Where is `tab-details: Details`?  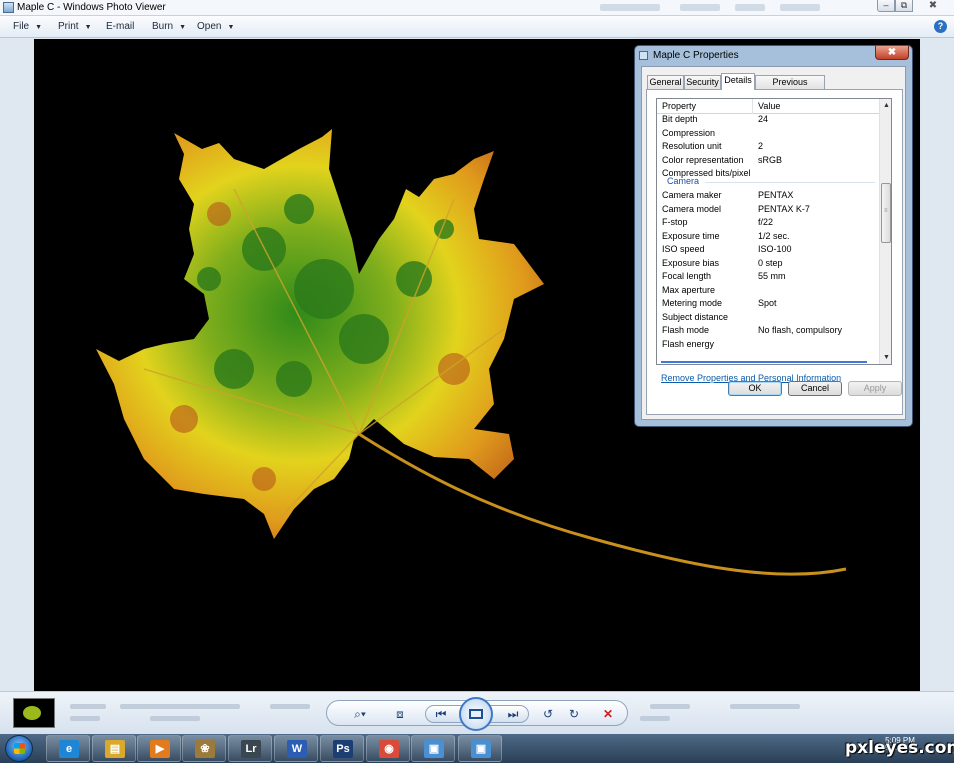
tab-details: Details is located at coordinates (738, 81).